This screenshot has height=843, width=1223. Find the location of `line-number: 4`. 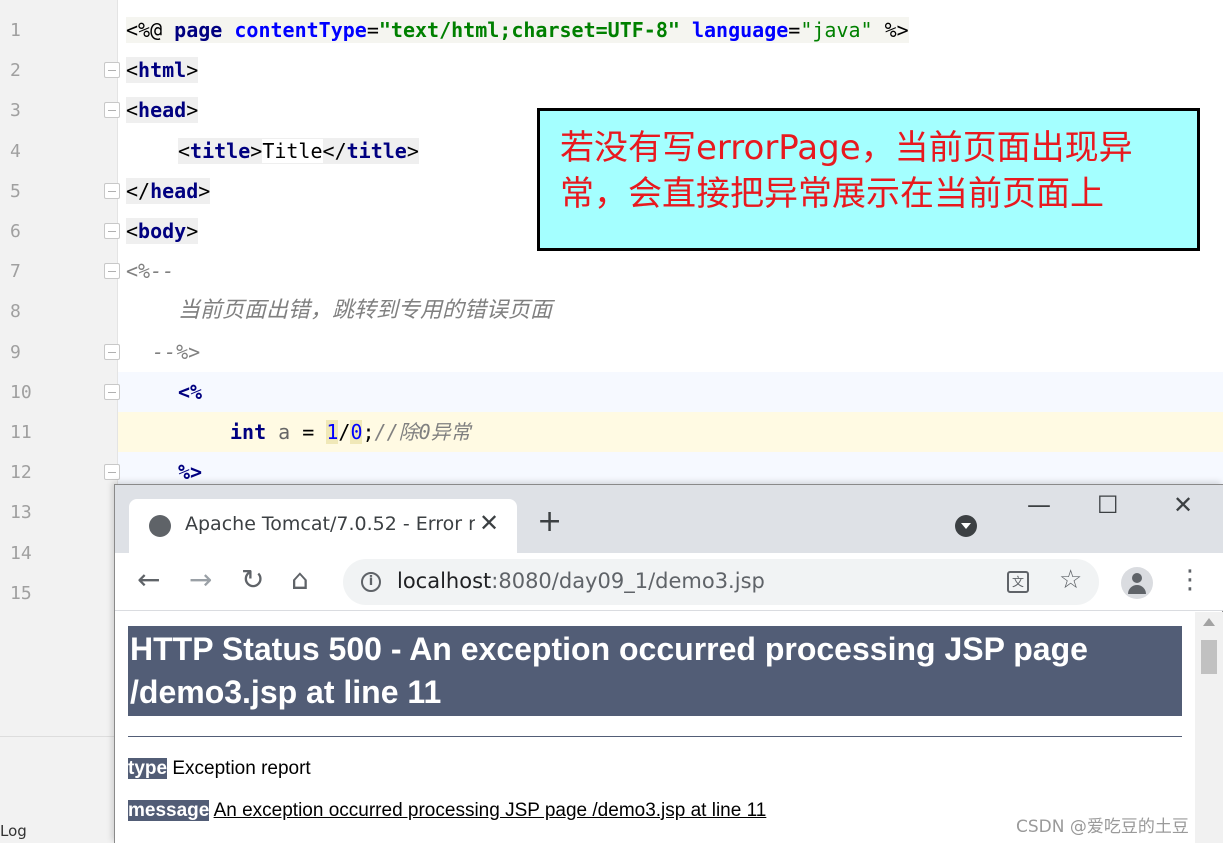

line-number: 4 is located at coordinates (15, 151).